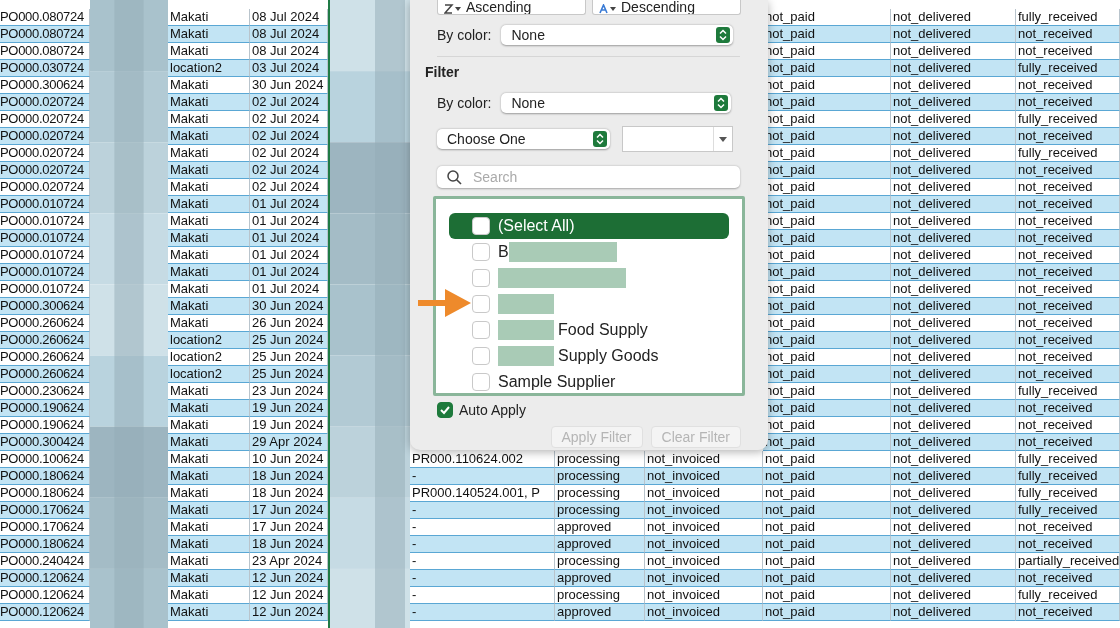 The height and width of the screenshot is (628, 1120). Describe the element at coordinates (544, 252) in the screenshot. I see `filter-list-item: B` at that location.